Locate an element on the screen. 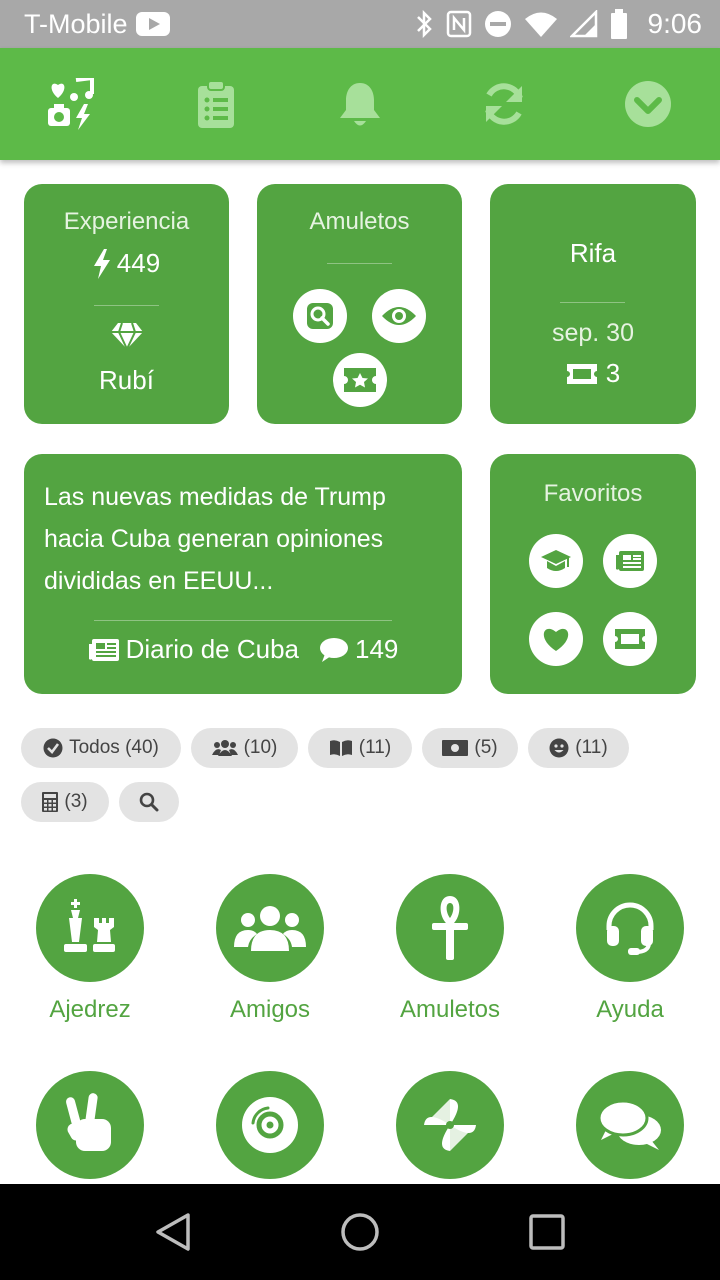  news-footer: Diario de Cuba 149 is located at coordinates (243, 649).